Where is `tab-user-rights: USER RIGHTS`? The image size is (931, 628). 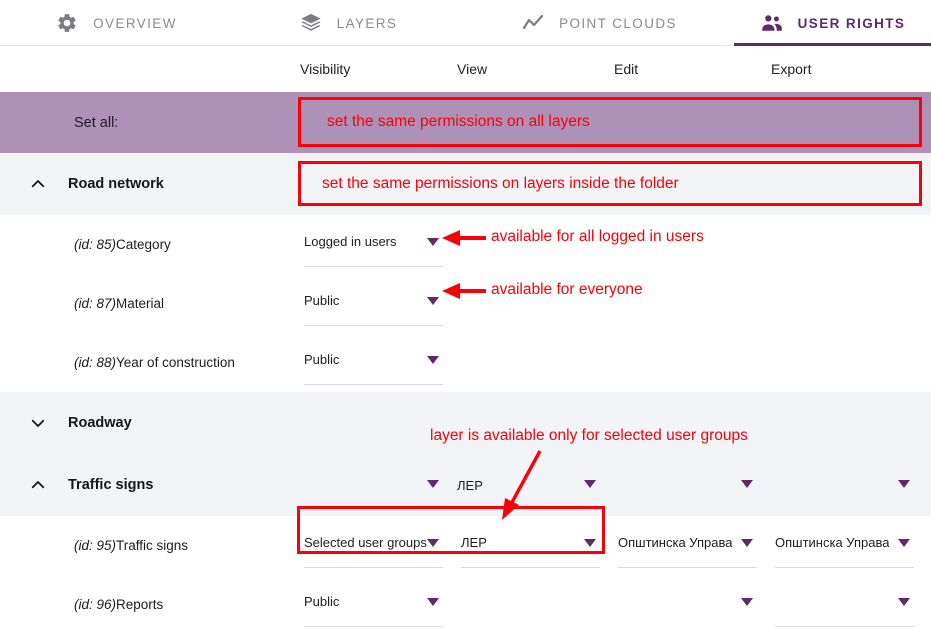 tab-user-rights: USER RIGHTS is located at coordinates (832, 23).